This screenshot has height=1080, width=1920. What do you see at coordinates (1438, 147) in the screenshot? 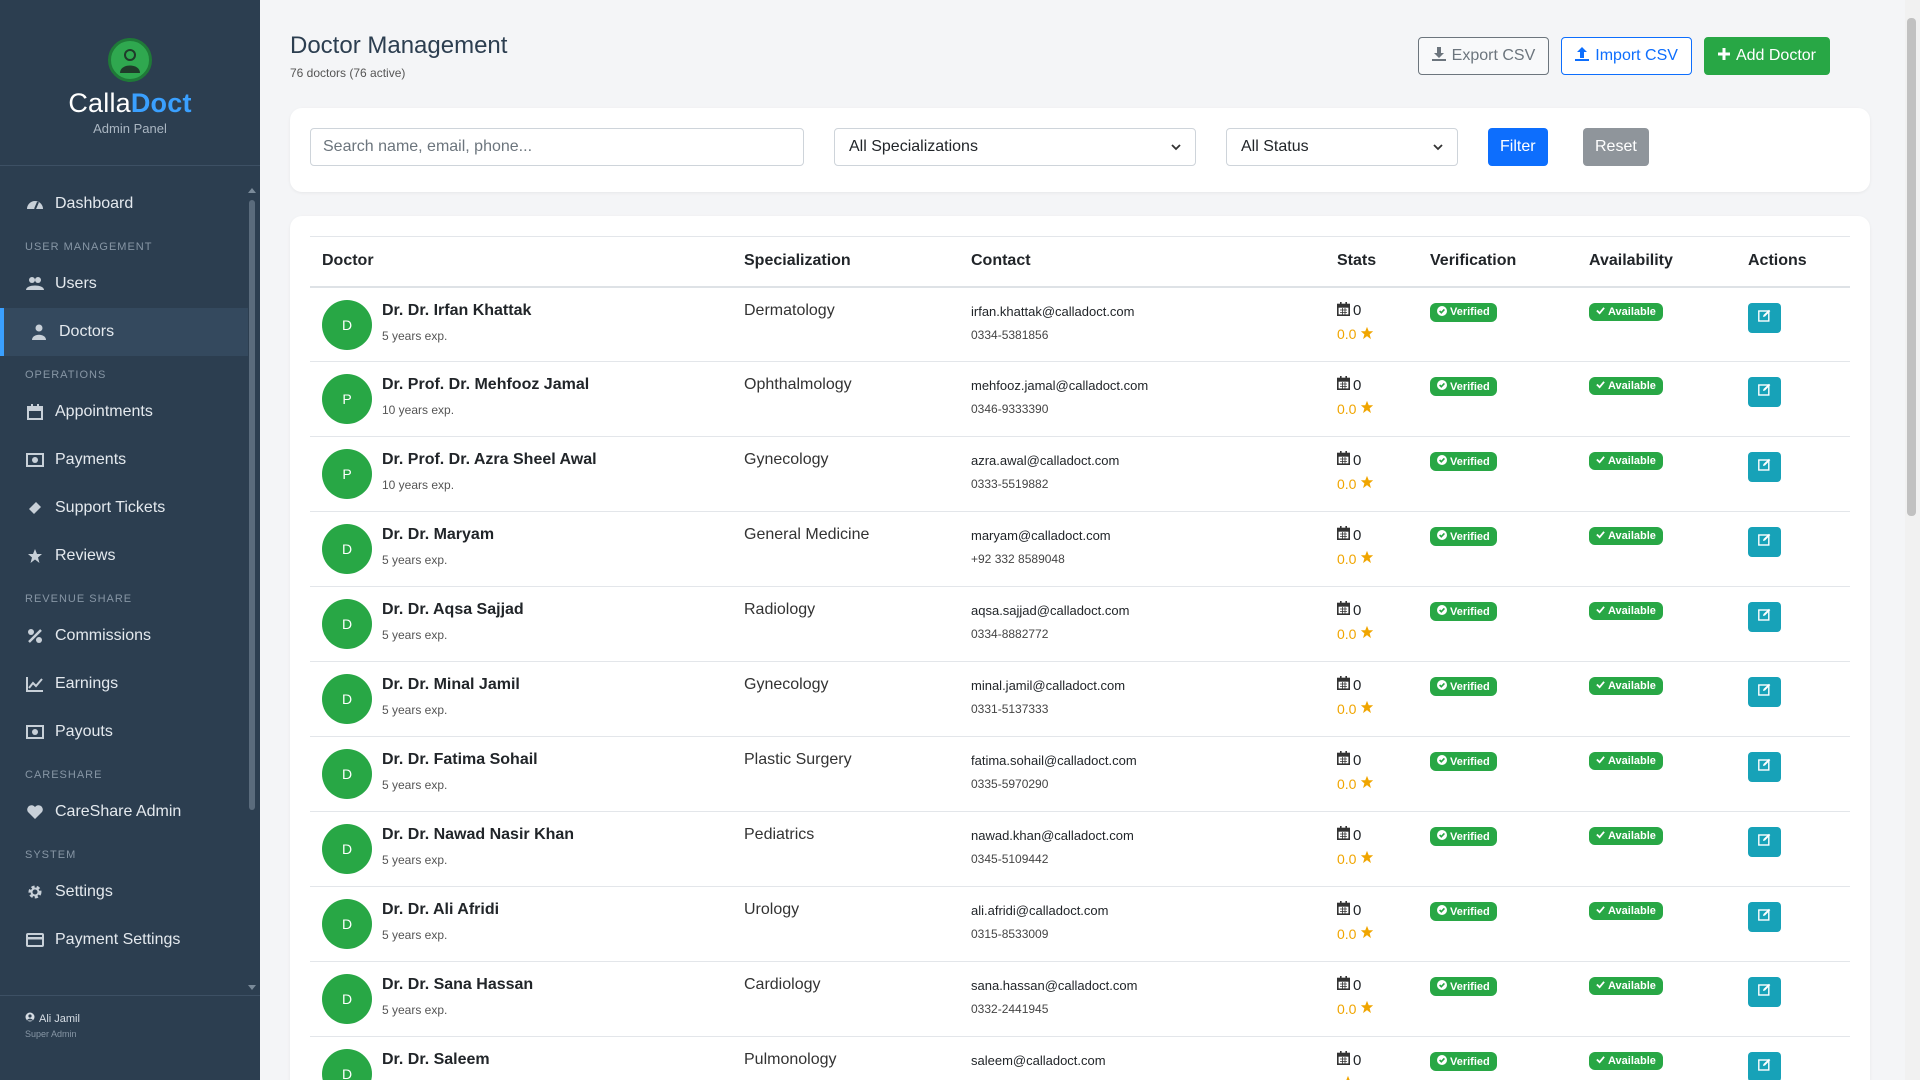
I see `chevron-down-icon` at bounding box center [1438, 147].